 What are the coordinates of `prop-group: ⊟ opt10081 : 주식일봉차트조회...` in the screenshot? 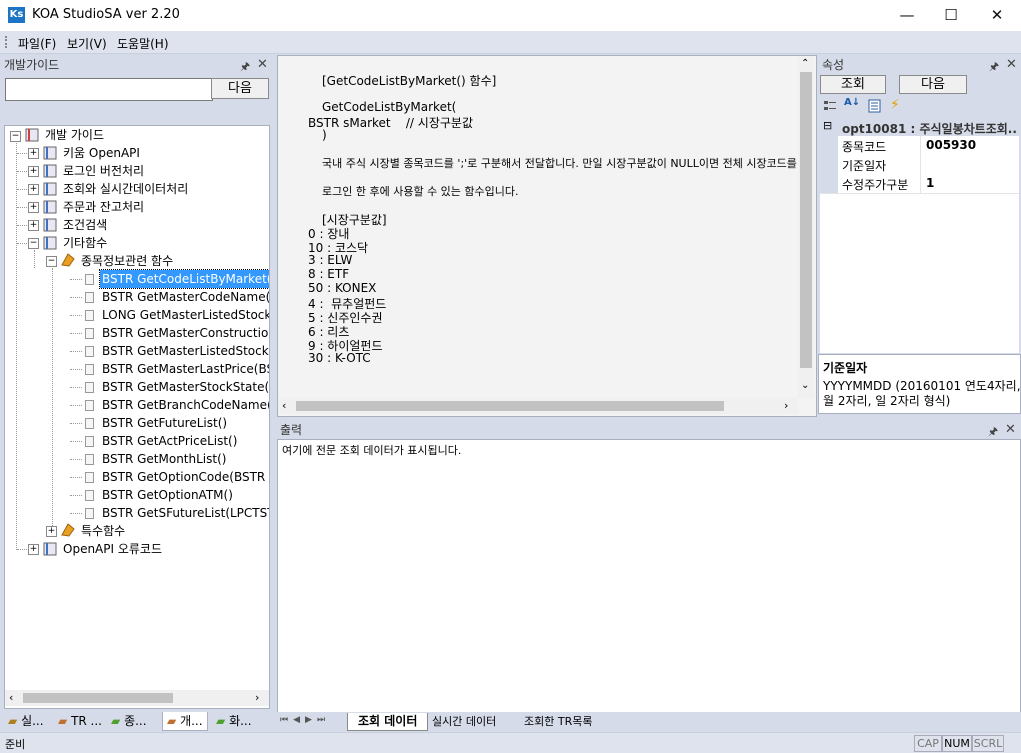 It's located at (919, 127).